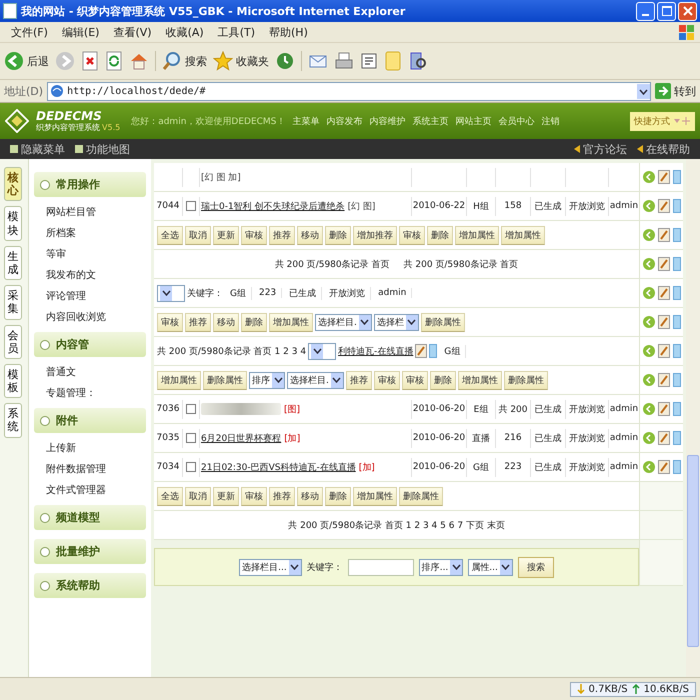 The height and width of the screenshot is (700, 700). I want to click on caret-plus-icon, so click(682, 121).